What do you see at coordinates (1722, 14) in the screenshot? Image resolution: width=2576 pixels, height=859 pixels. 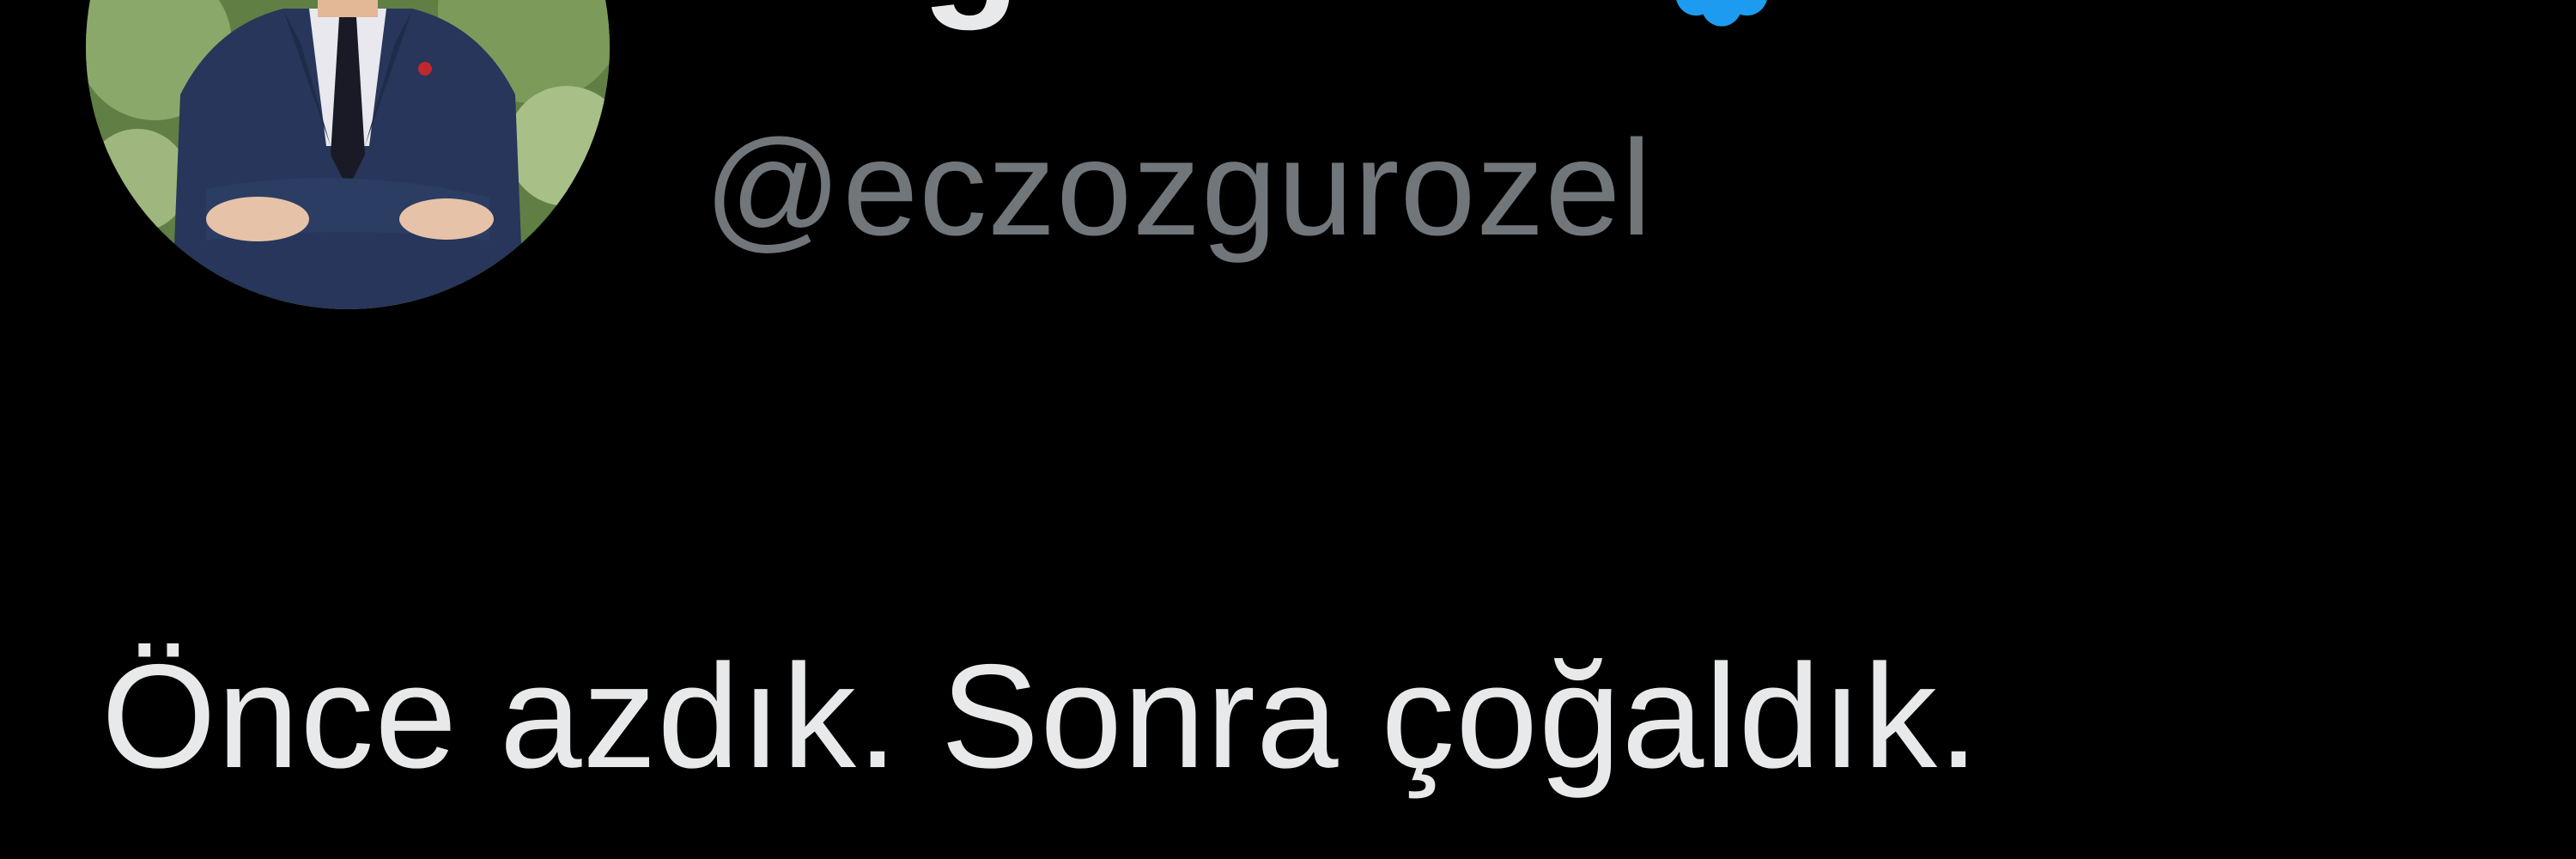 I see `verified-badge-icon` at bounding box center [1722, 14].